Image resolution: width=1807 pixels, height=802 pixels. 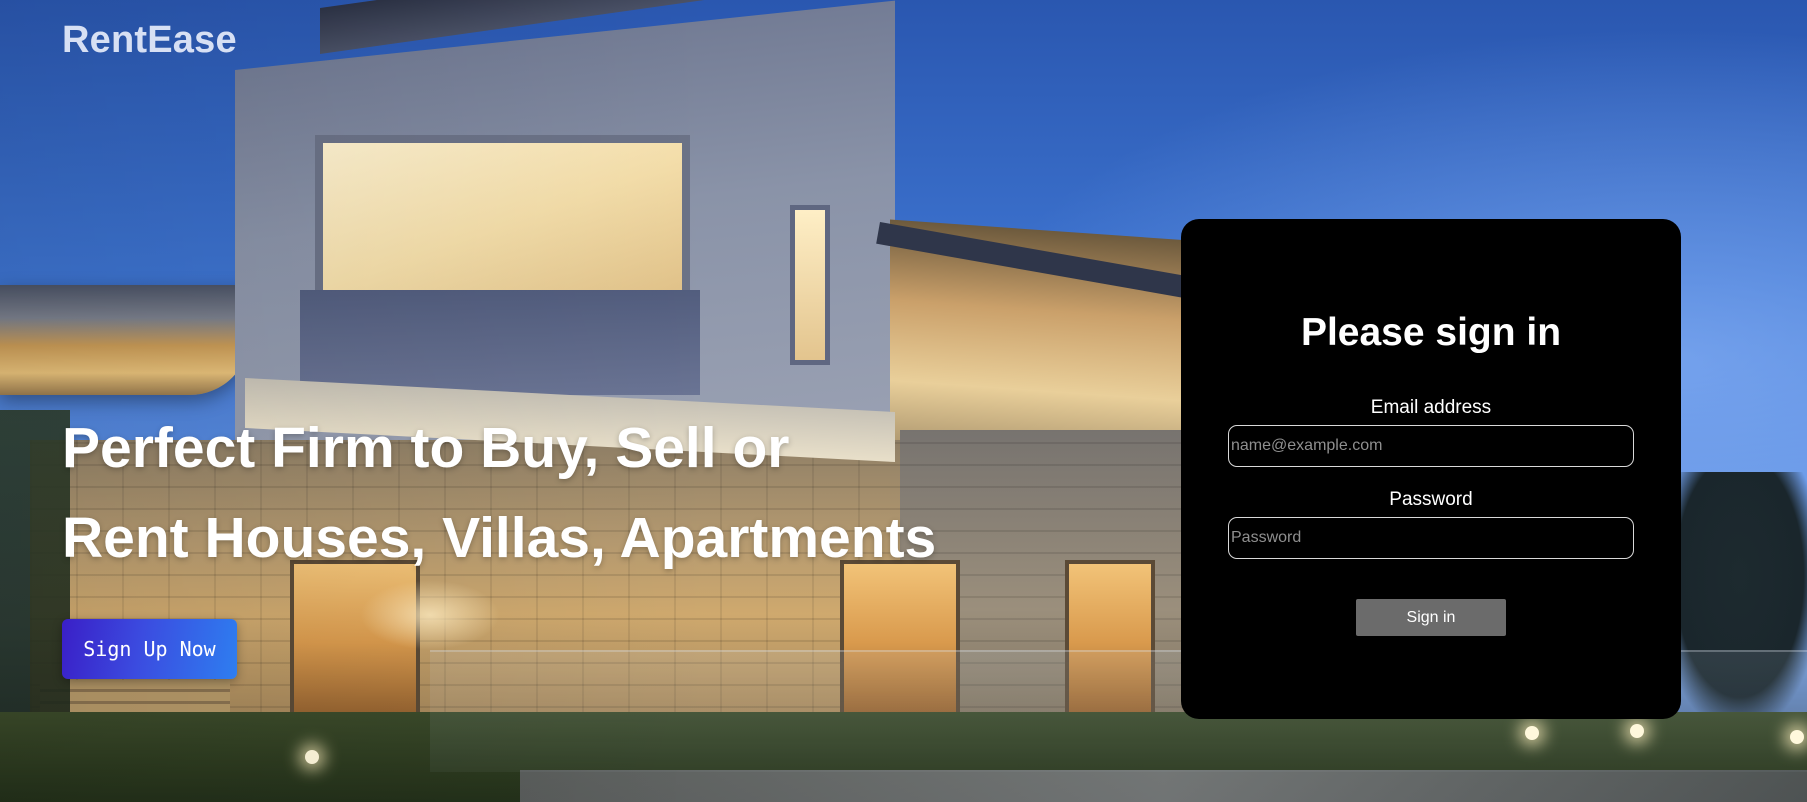 I want to click on password-label: Password, so click(x=1431, y=499).